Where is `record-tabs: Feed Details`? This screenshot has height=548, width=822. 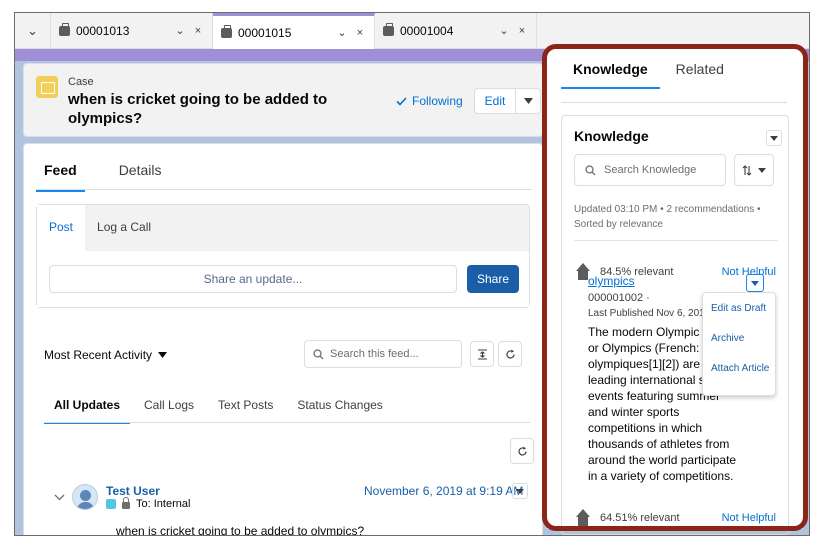
record-tabs: Feed Details is located at coordinates (102, 177).